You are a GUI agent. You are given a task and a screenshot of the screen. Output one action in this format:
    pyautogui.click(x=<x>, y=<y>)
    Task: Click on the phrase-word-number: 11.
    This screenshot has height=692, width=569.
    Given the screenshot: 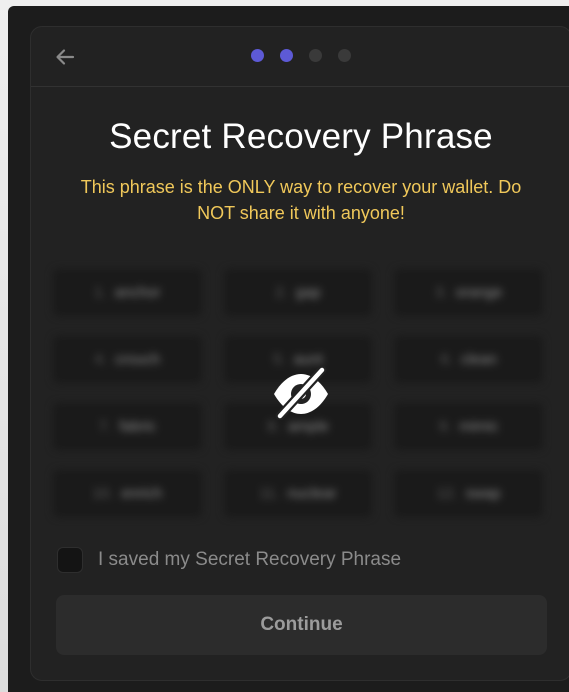 What is the action you would take?
    pyautogui.click(x=269, y=493)
    